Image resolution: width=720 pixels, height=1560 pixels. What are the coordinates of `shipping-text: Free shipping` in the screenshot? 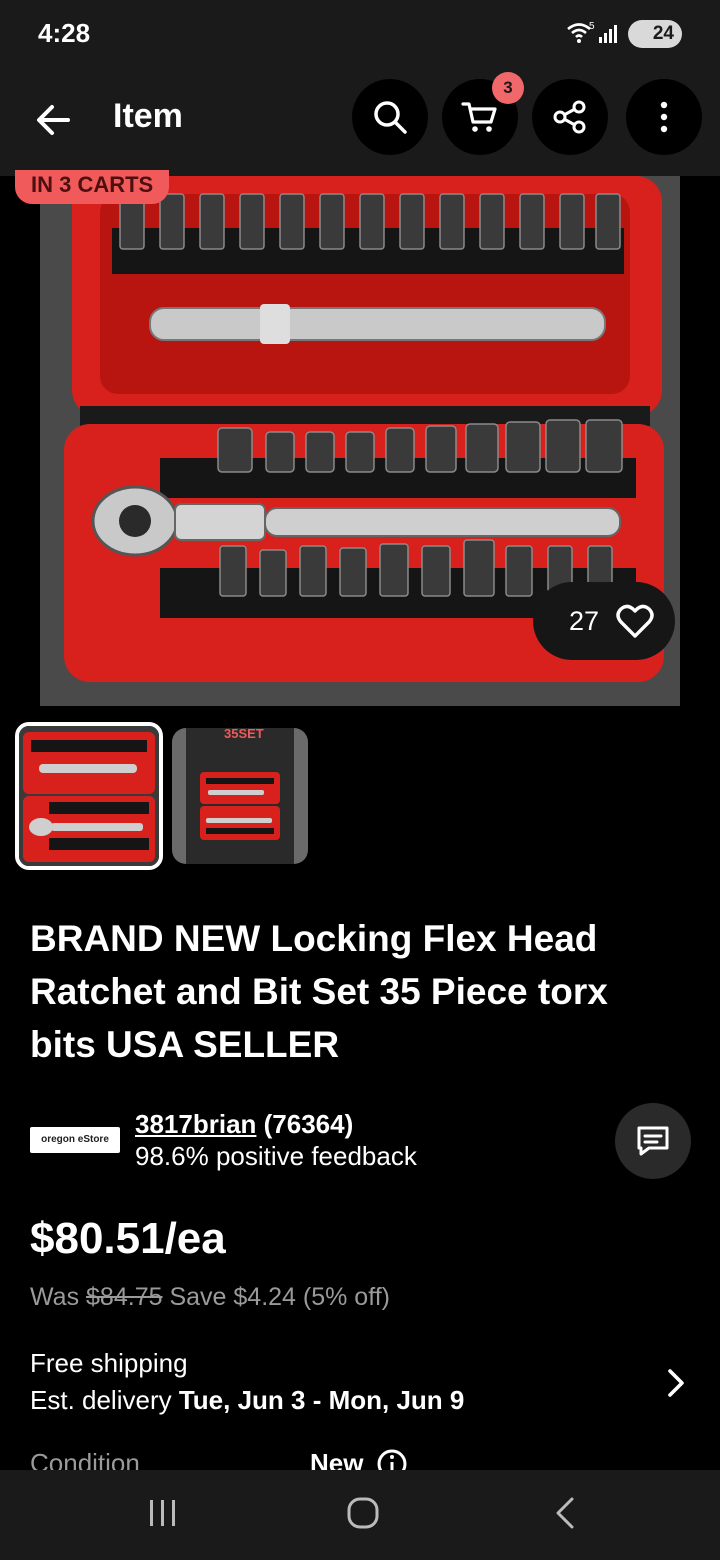 It's located at (109, 1363).